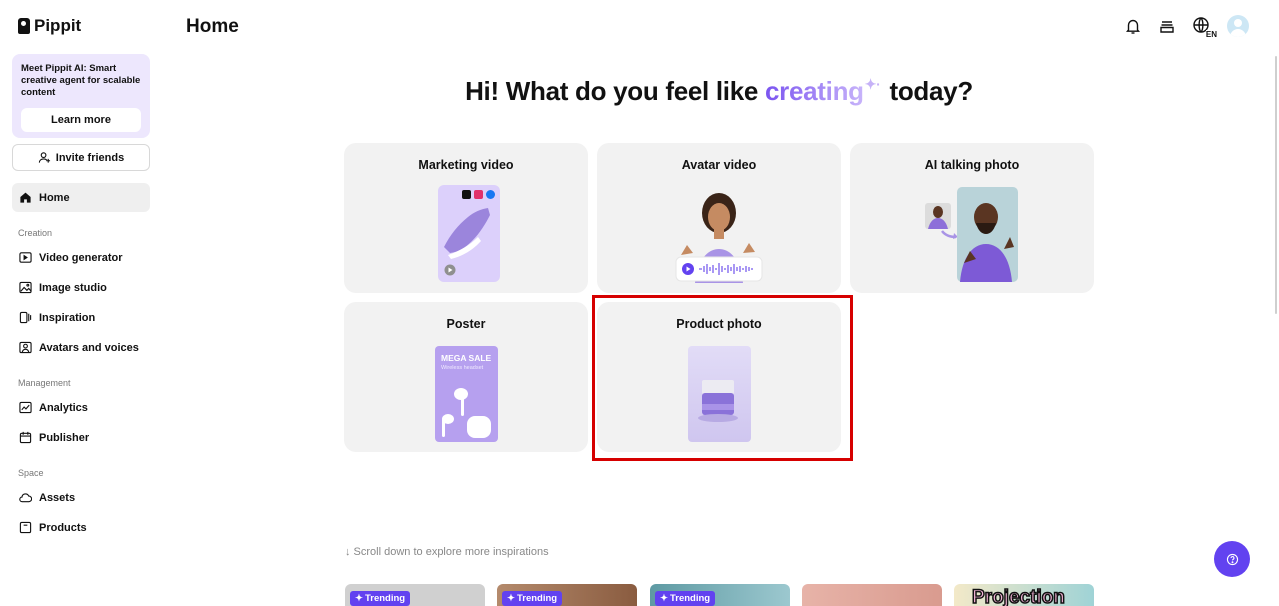 This screenshot has width=1279, height=606. I want to click on earbuds-image, so click(466, 413).